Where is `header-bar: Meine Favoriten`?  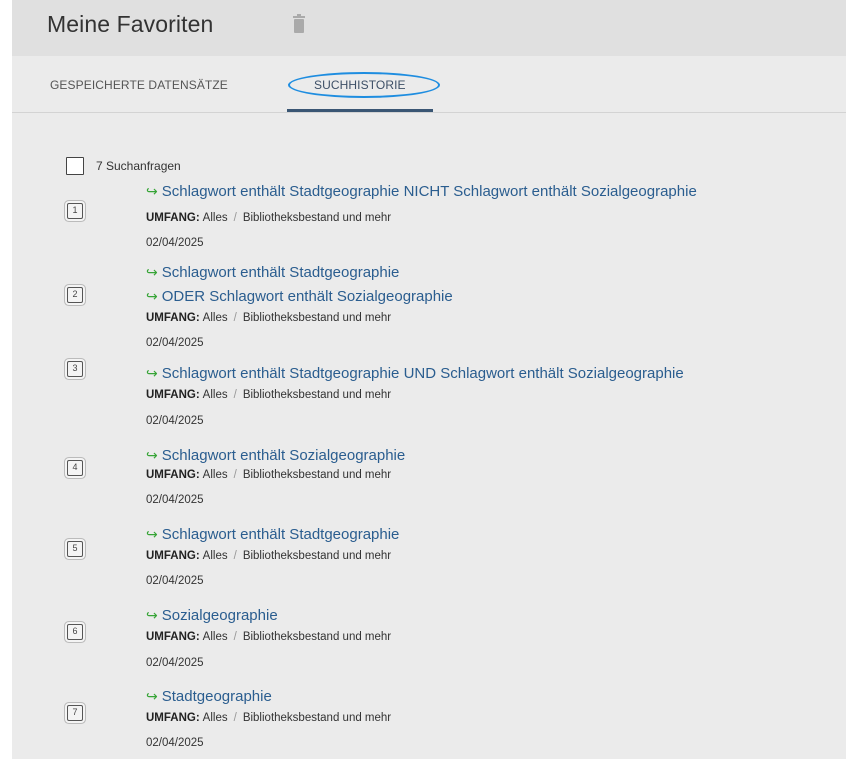
header-bar: Meine Favoriten is located at coordinates (429, 28).